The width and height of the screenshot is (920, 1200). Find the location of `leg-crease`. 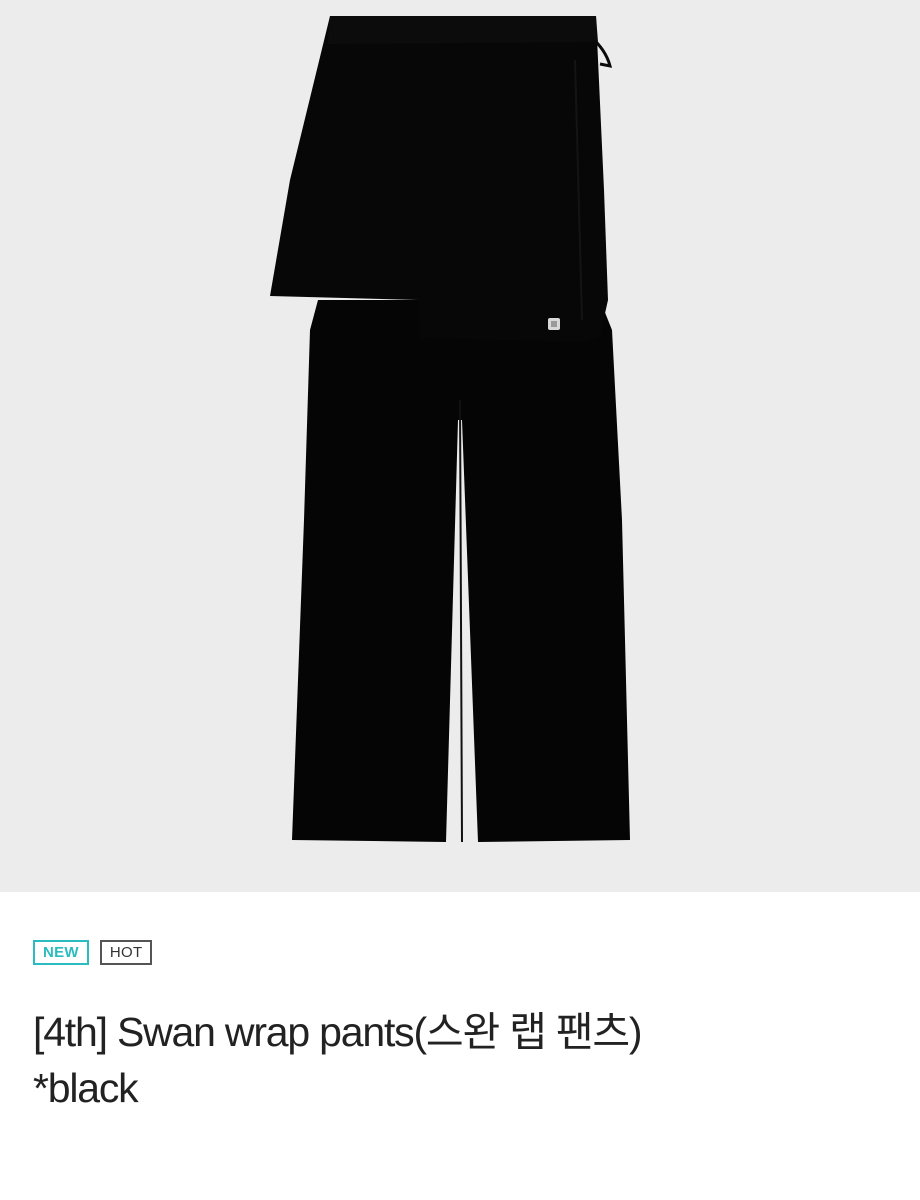

leg-crease is located at coordinates (461, 621).